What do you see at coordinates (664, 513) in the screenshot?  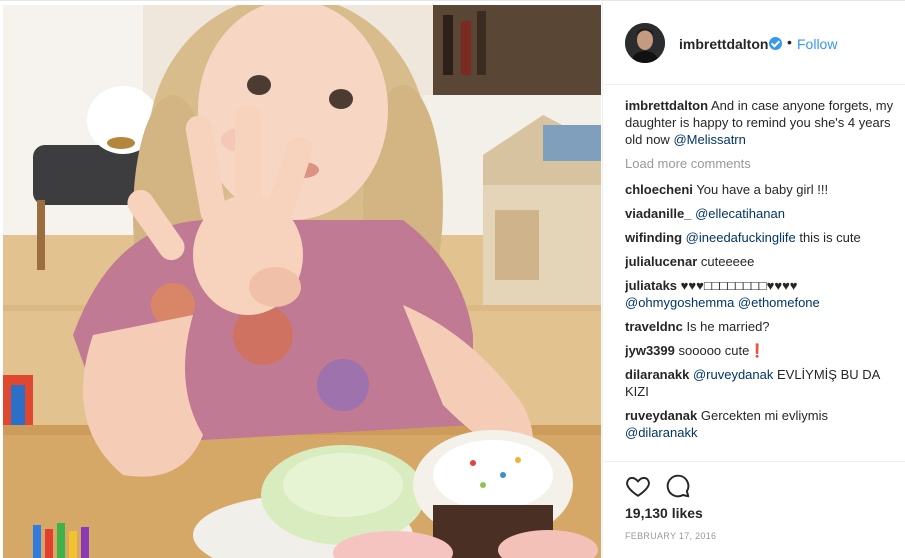 I see `likes-count: 19,130 likes` at bounding box center [664, 513].